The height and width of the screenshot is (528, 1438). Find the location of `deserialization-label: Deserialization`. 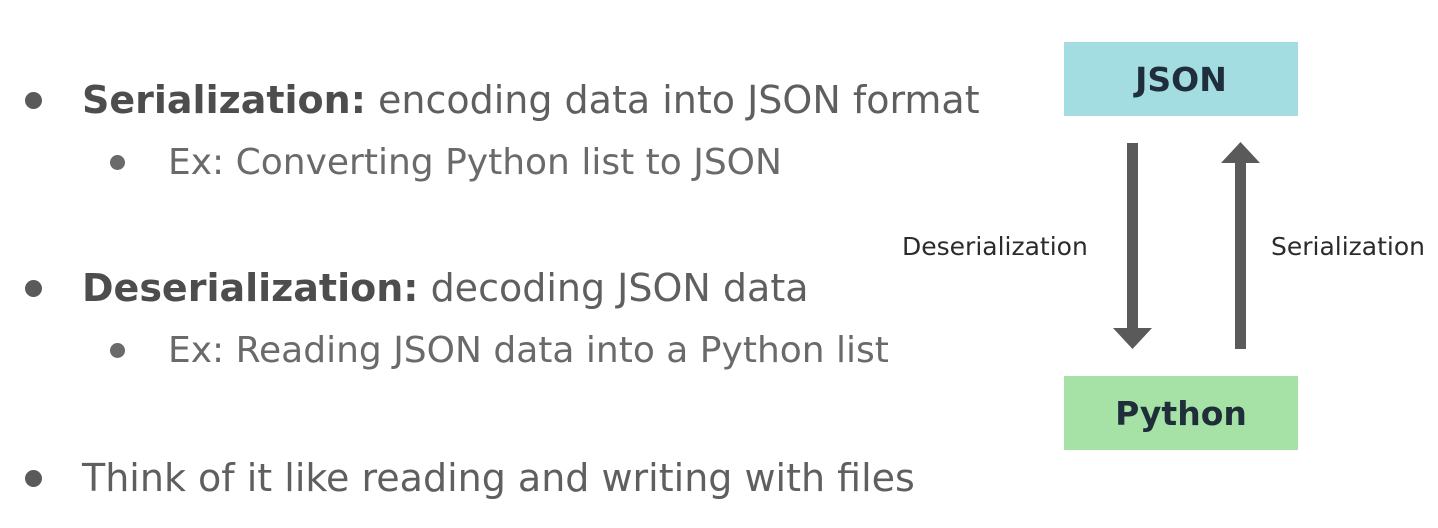

deserialization-label: Deserialization is located at coordinates (995, 246).